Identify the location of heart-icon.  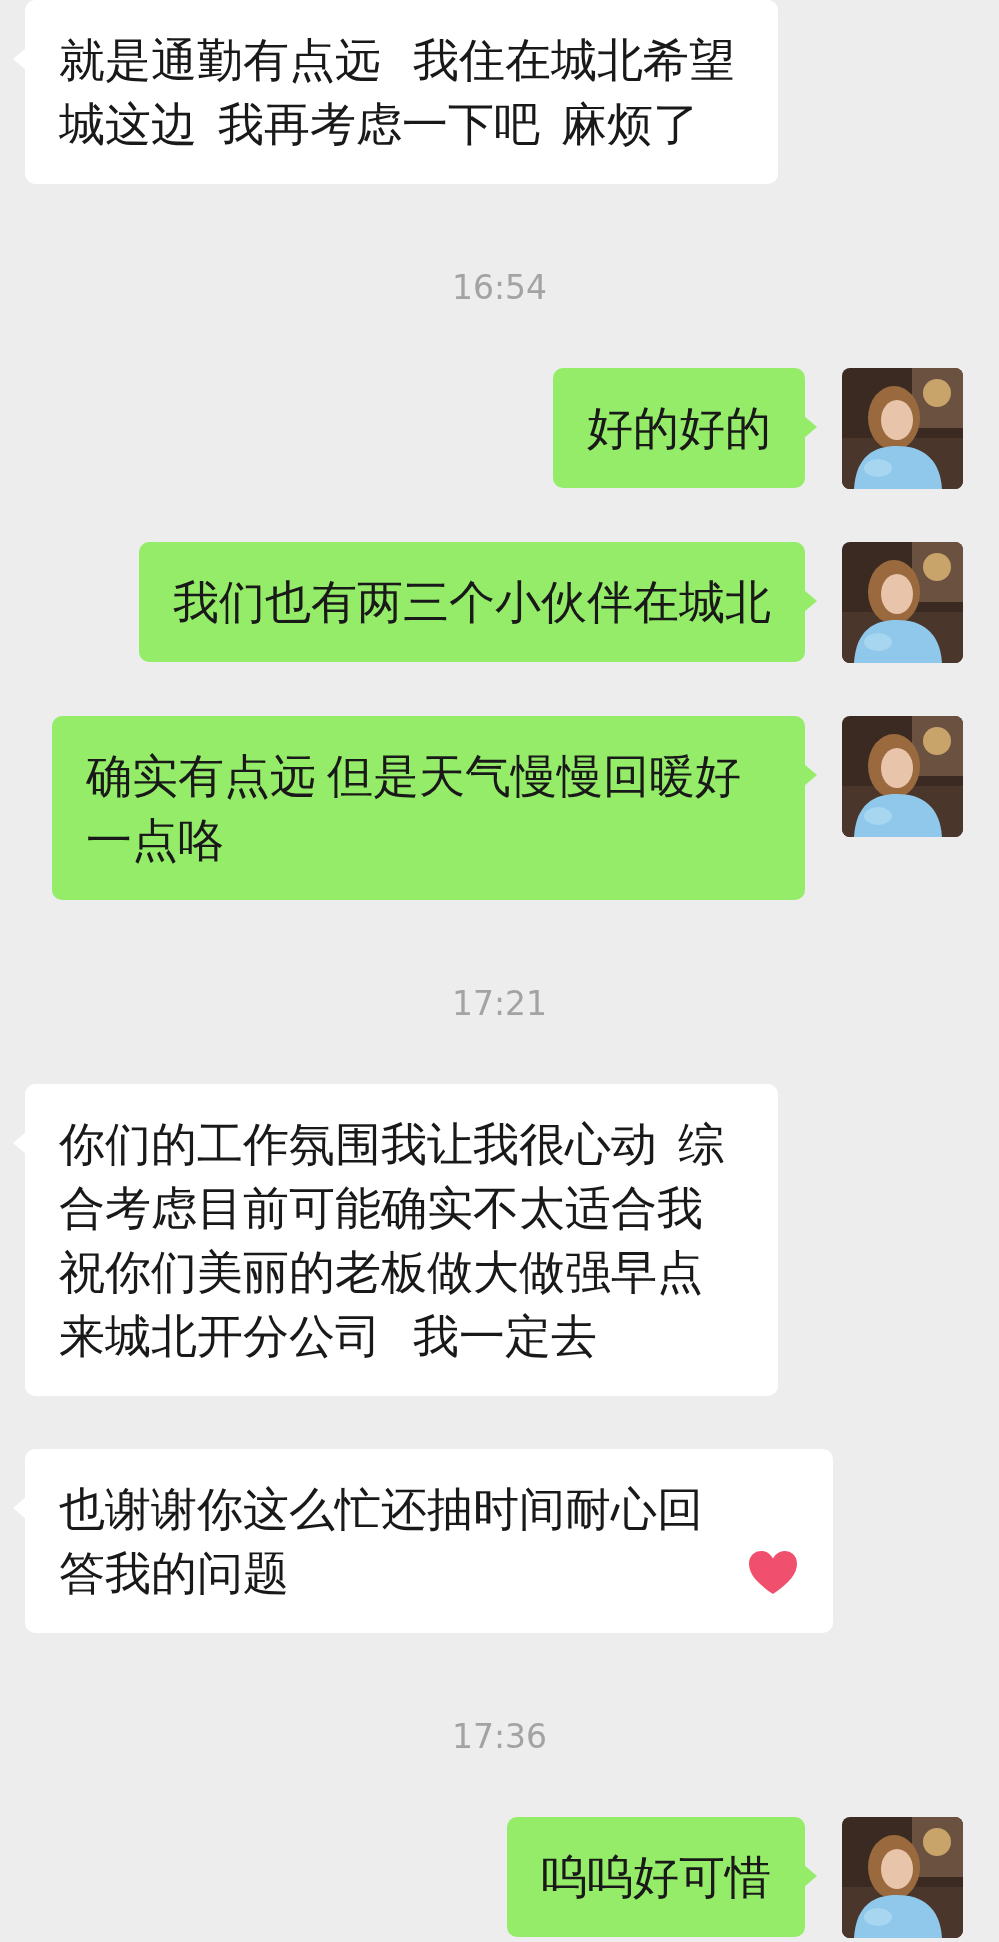
(773, 1573).